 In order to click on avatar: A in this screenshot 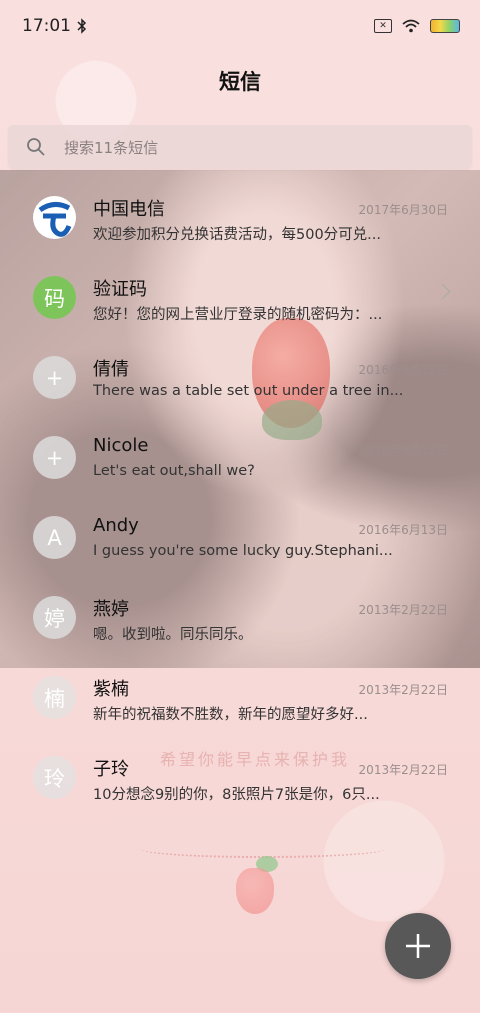, I will do `click(54, 537)`.